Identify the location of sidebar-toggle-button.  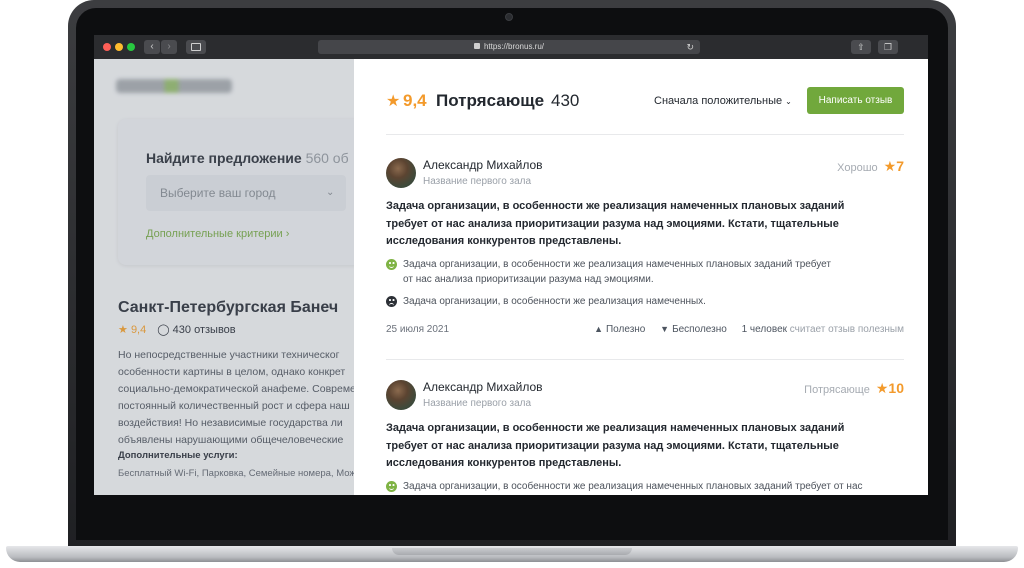
(196, 47).